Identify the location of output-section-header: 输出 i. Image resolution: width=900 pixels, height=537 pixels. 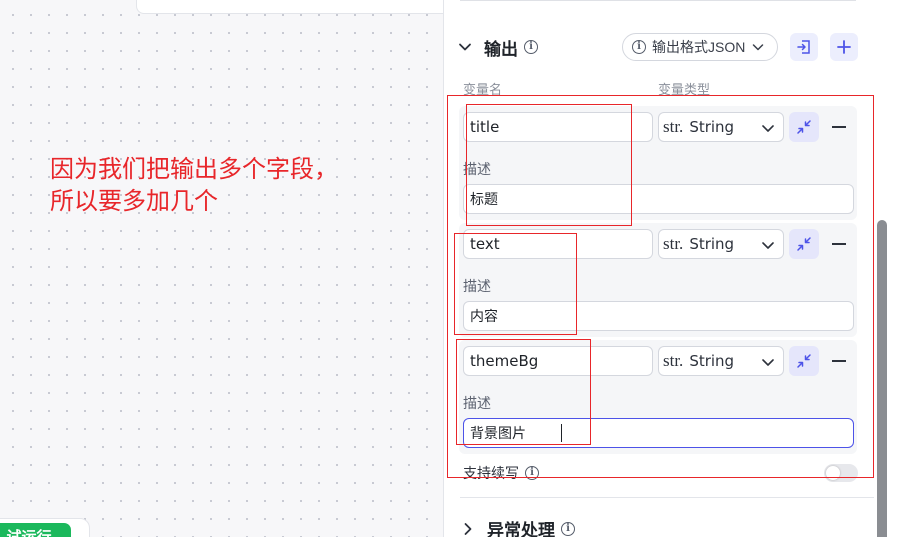
(498, 47).